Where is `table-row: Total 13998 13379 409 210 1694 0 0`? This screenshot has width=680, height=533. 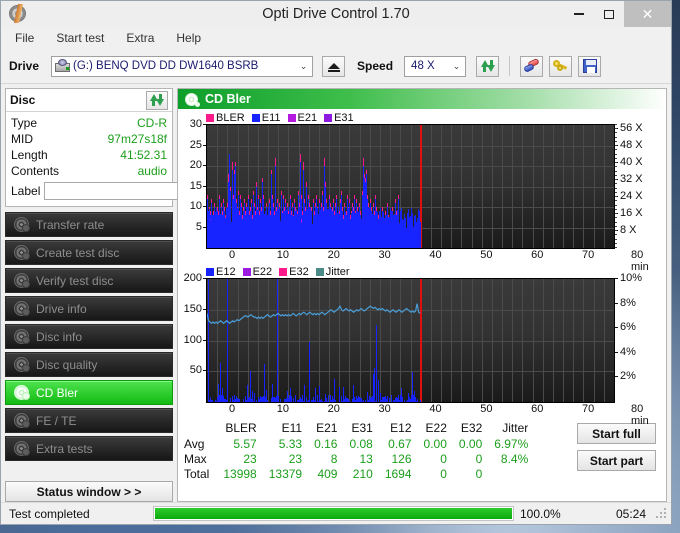 table-row: Total 13998 13379 409 210 1694 0 0 is located at coordinates (359, 473).